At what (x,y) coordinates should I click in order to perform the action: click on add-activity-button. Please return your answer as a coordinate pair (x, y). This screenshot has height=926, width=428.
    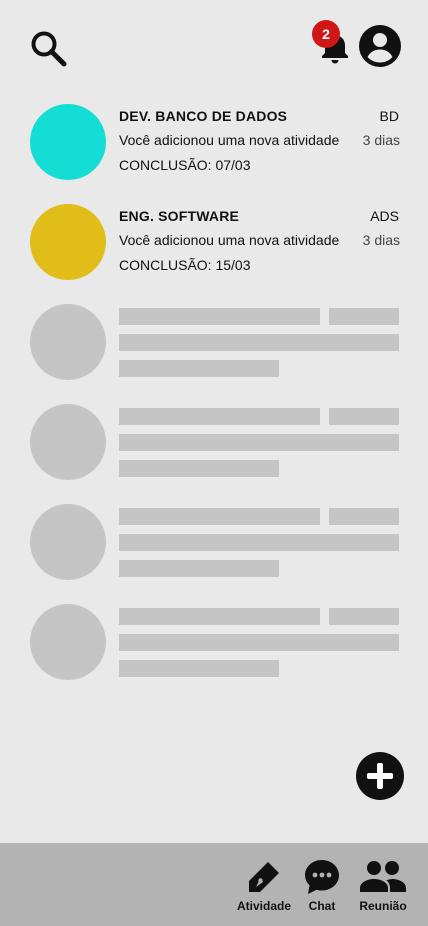
    Looking at the image, I should click on (380, 776).